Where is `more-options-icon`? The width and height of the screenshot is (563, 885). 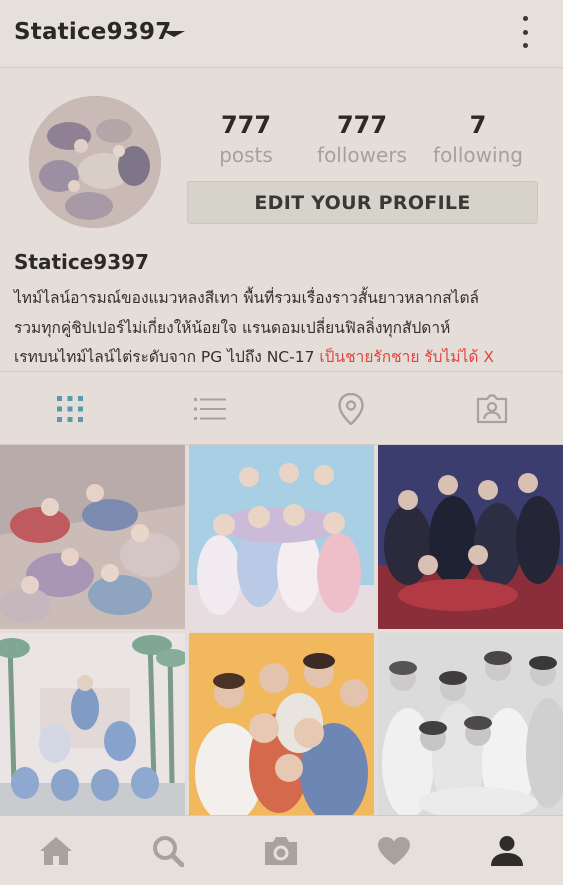
more-options-icon is located at coordinates (525, 32).